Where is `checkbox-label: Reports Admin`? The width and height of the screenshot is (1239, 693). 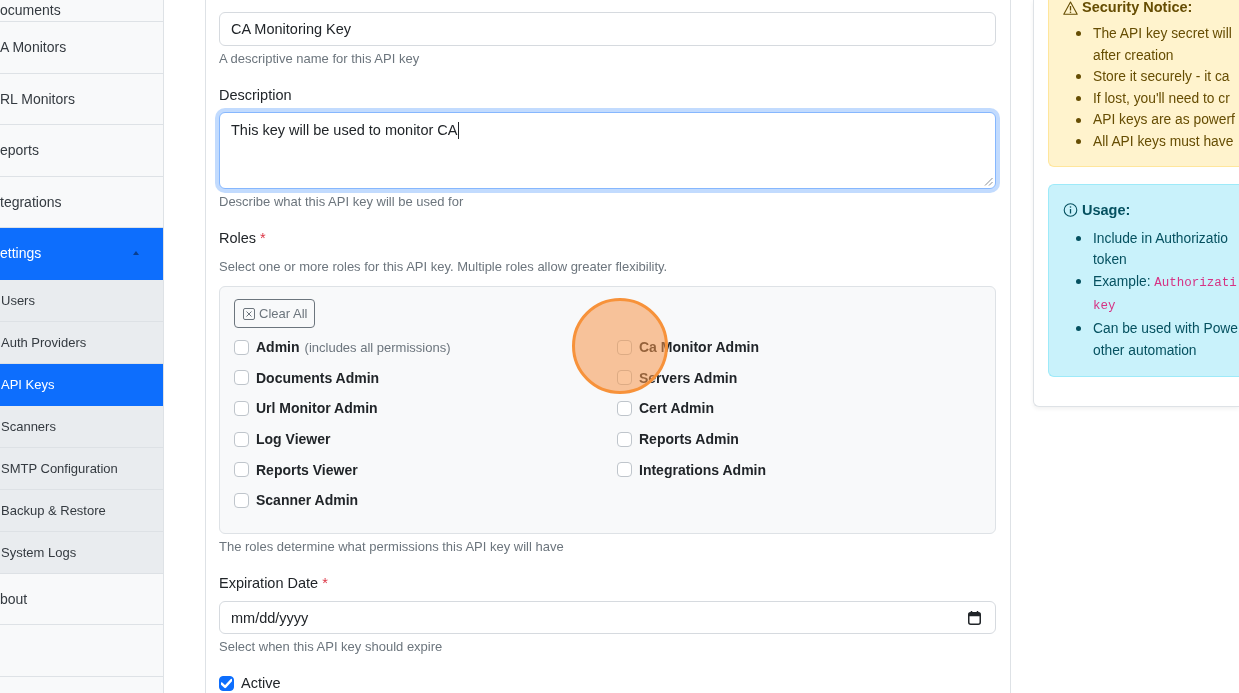
checkbox-label: Reports Admin is located at coordinates (689, 439).